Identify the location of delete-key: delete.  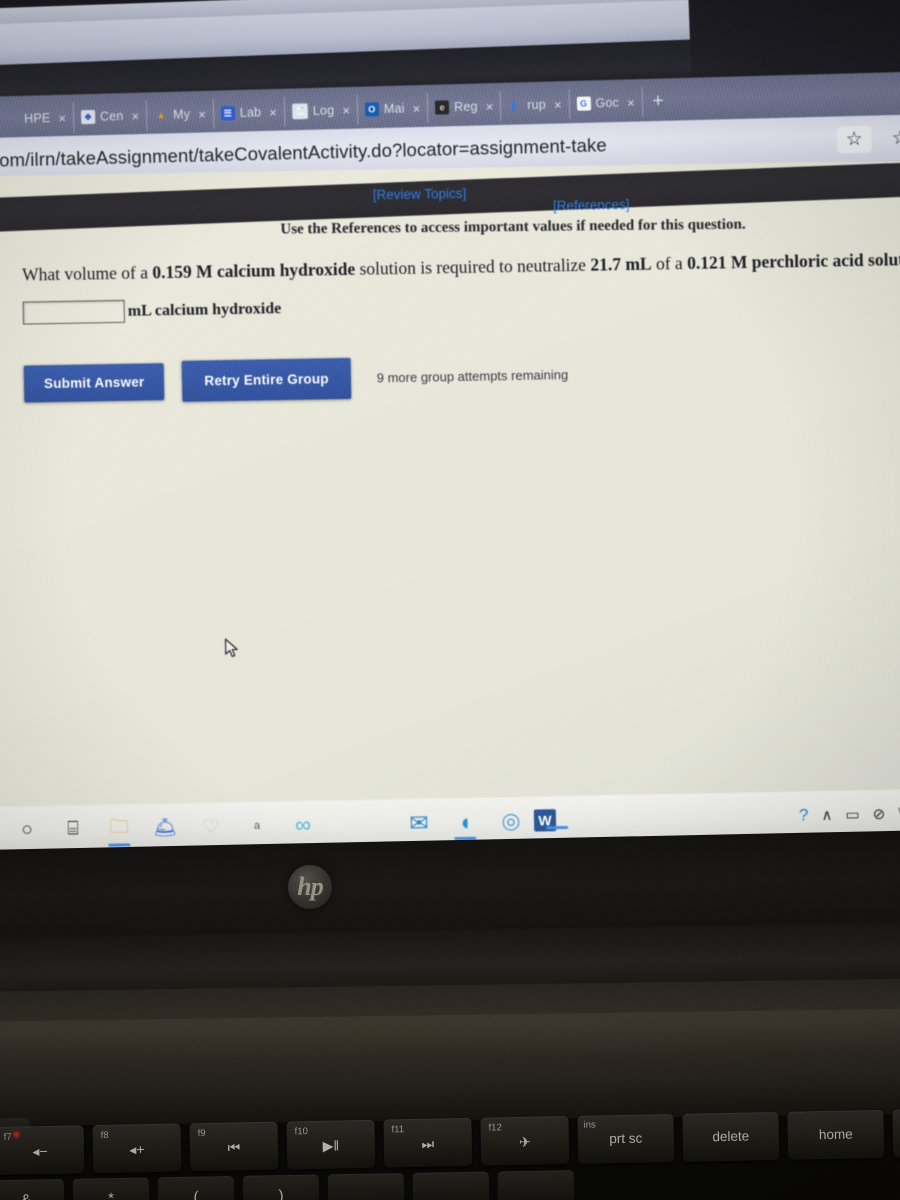
(731, 1136).